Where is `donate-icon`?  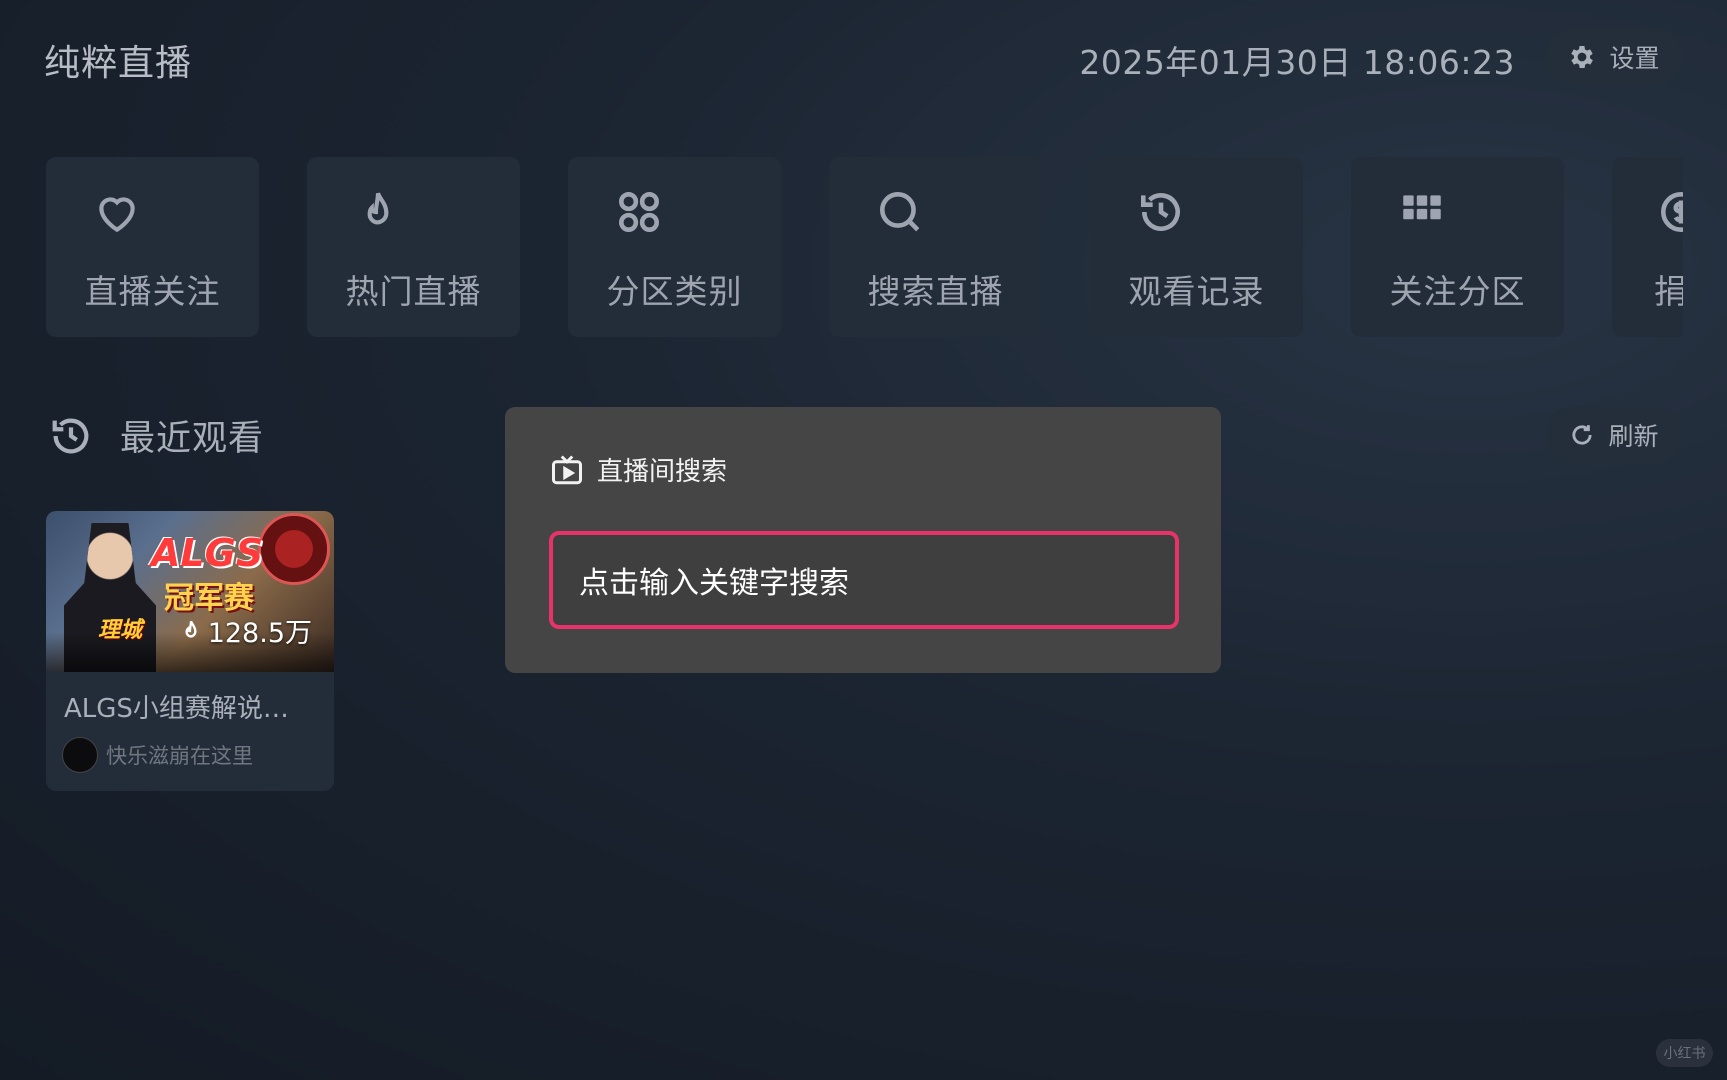
donate-icon is located at coordinates (1668, 212).